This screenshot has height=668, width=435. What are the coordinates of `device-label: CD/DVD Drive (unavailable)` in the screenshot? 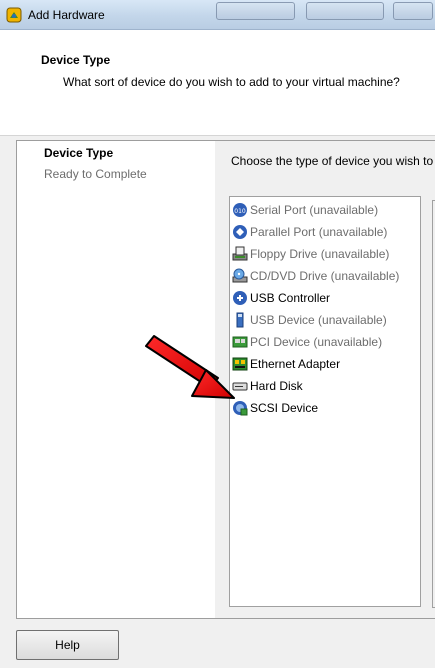 It's located at (325, 276).